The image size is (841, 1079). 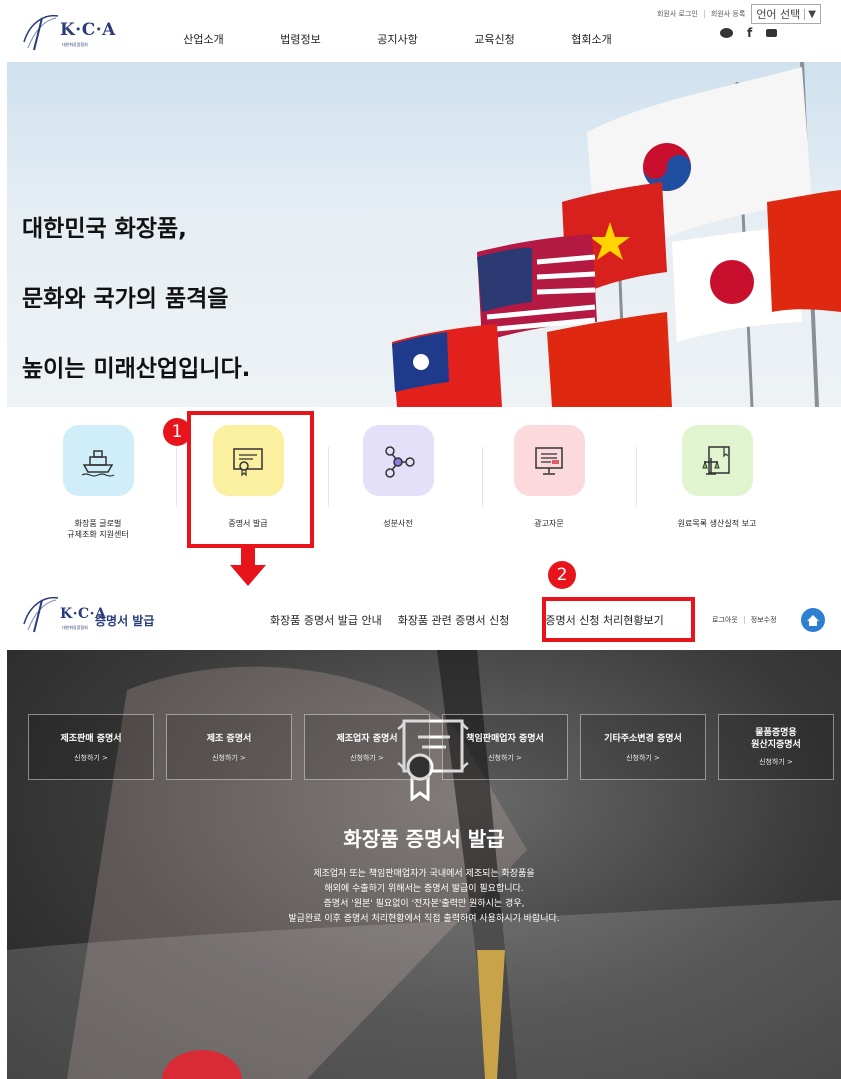 I want to click on hero-title: 대한민국 화장품, 문화와 국가의 품격을 높이는 미래산업입니다., so click(x=136, y=292).